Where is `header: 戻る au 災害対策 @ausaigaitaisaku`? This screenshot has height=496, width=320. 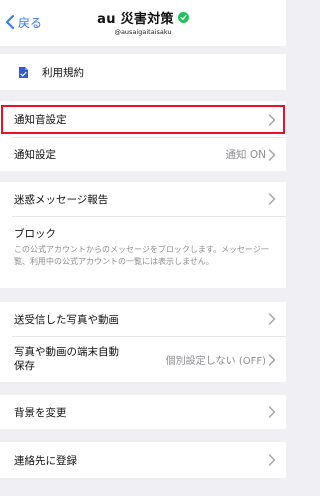 header: 戻る au 災害対策 @ausaigaitaisaku is located at coordinates (143, 23).